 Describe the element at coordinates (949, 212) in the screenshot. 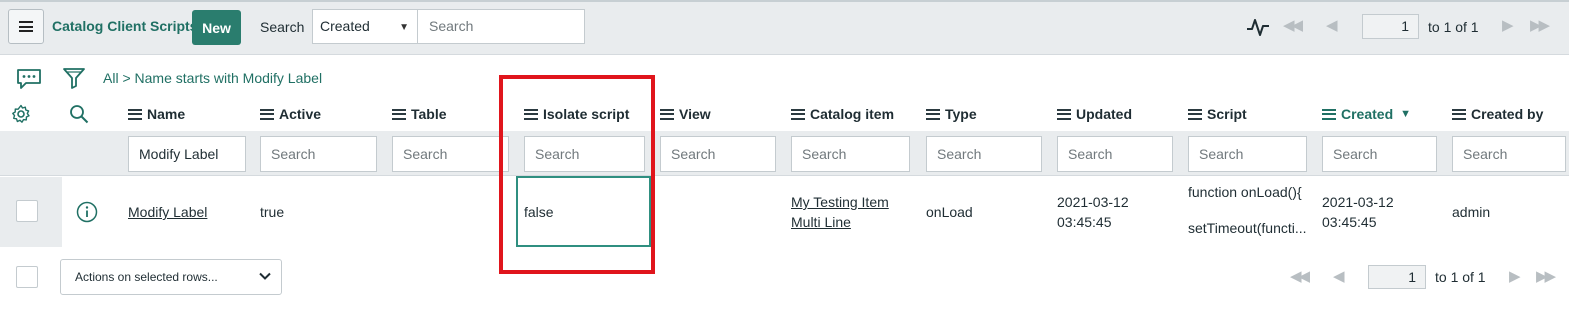

I see `row-type: onLoad` at that location.